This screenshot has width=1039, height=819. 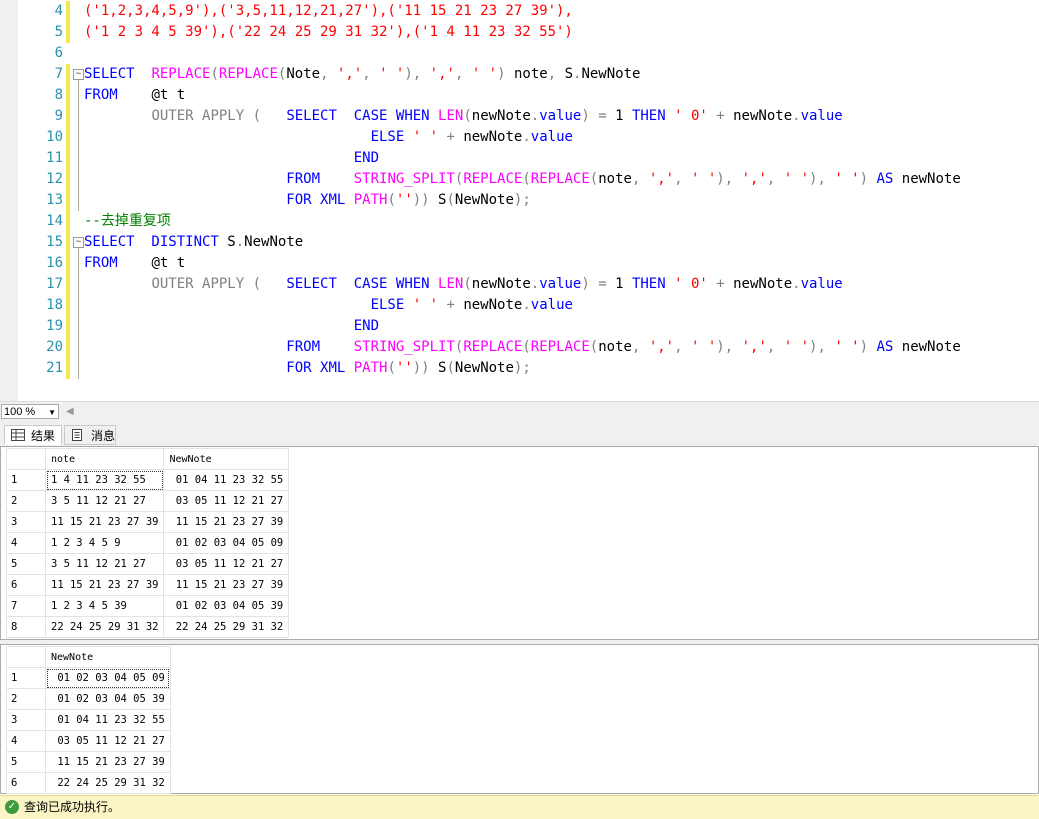 I want to click on table-row: 3 01 04 11 23 32 55, so click(x=88, y=720).